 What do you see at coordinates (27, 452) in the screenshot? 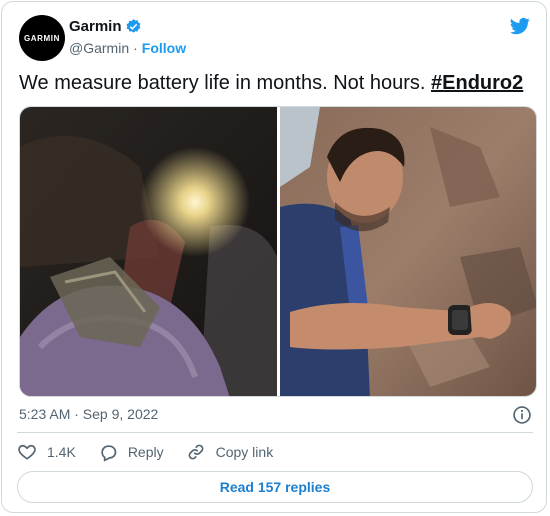
I see `heart-icon` at bounding box center [27, 452].